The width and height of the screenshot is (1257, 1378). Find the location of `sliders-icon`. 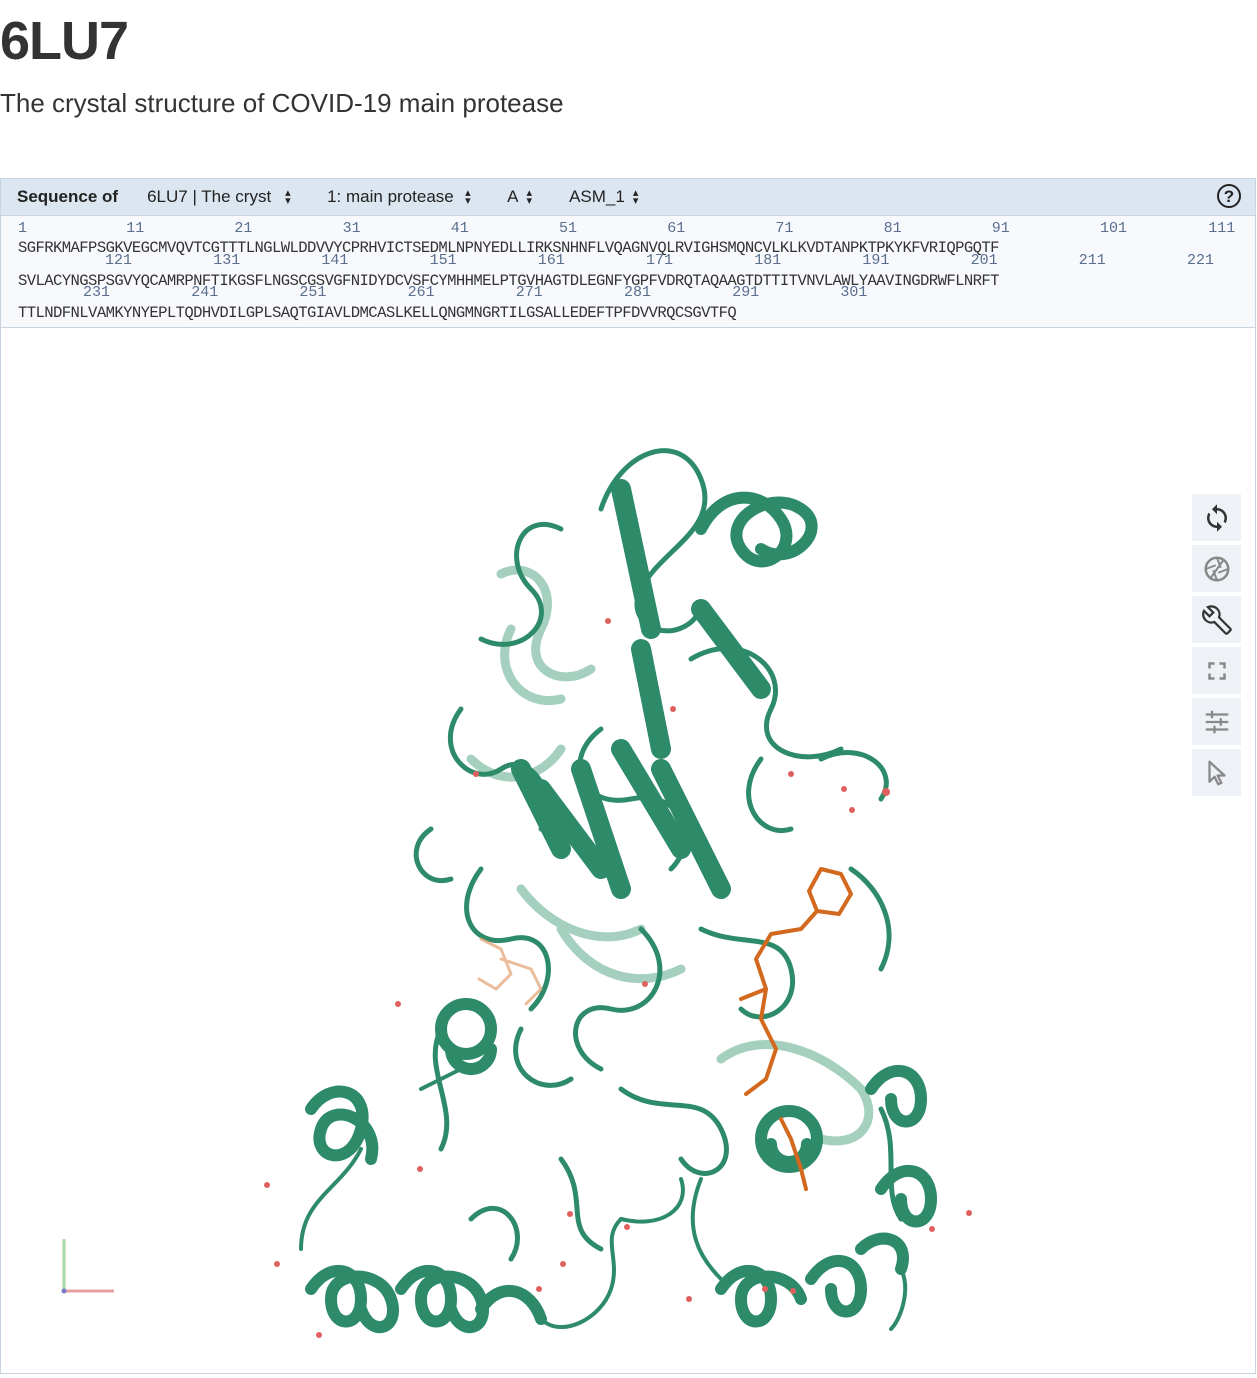

sliders-icon is located at coordinates (1216, 721).